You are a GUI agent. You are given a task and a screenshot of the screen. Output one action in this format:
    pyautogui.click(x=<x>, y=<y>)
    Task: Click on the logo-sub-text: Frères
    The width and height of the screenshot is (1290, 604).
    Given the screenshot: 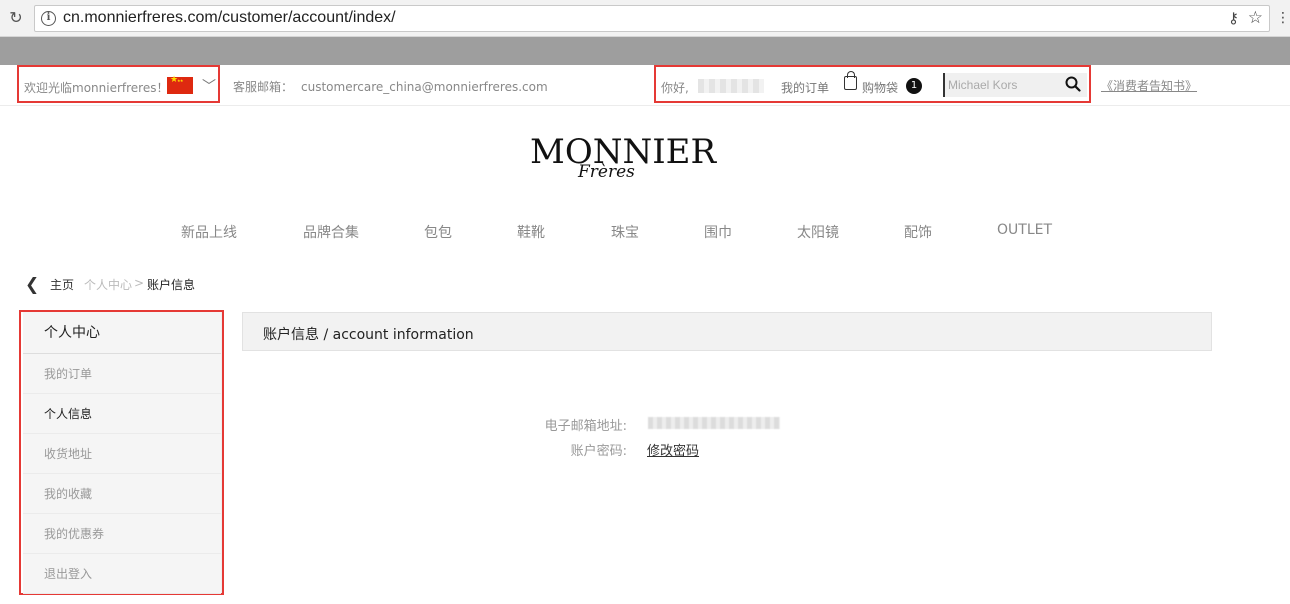 What is the action you would take?
    pyautogui.click(x=606, y=172)
    